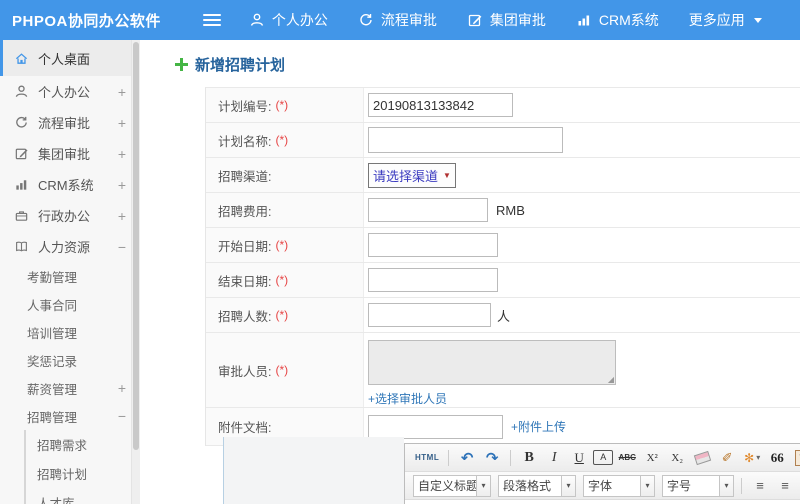  What do you see at coordinates (245, 428) in the screenshot?
I see `field-label: 附件文档:` at bounding box center [245, 428].